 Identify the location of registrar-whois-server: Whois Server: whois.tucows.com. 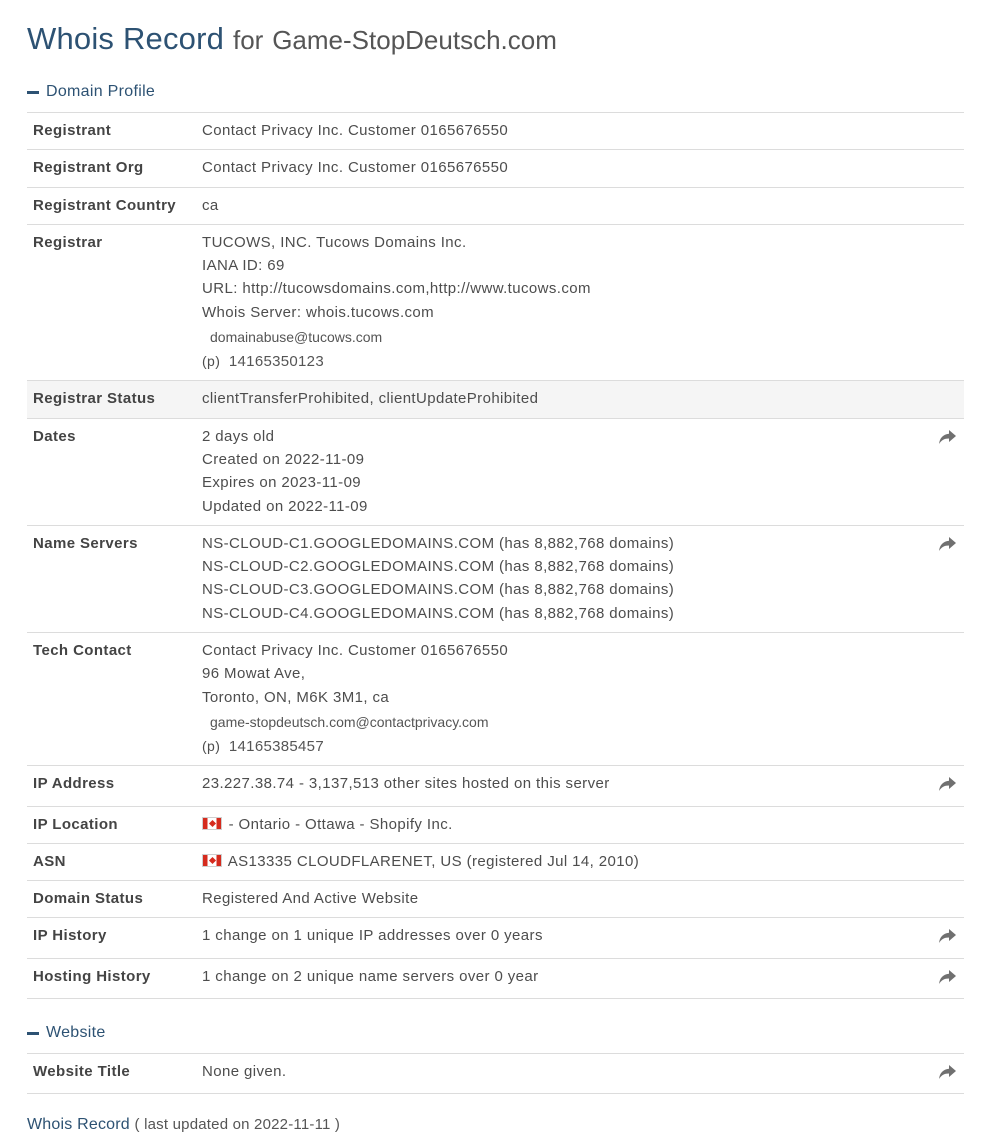
(318, 312).